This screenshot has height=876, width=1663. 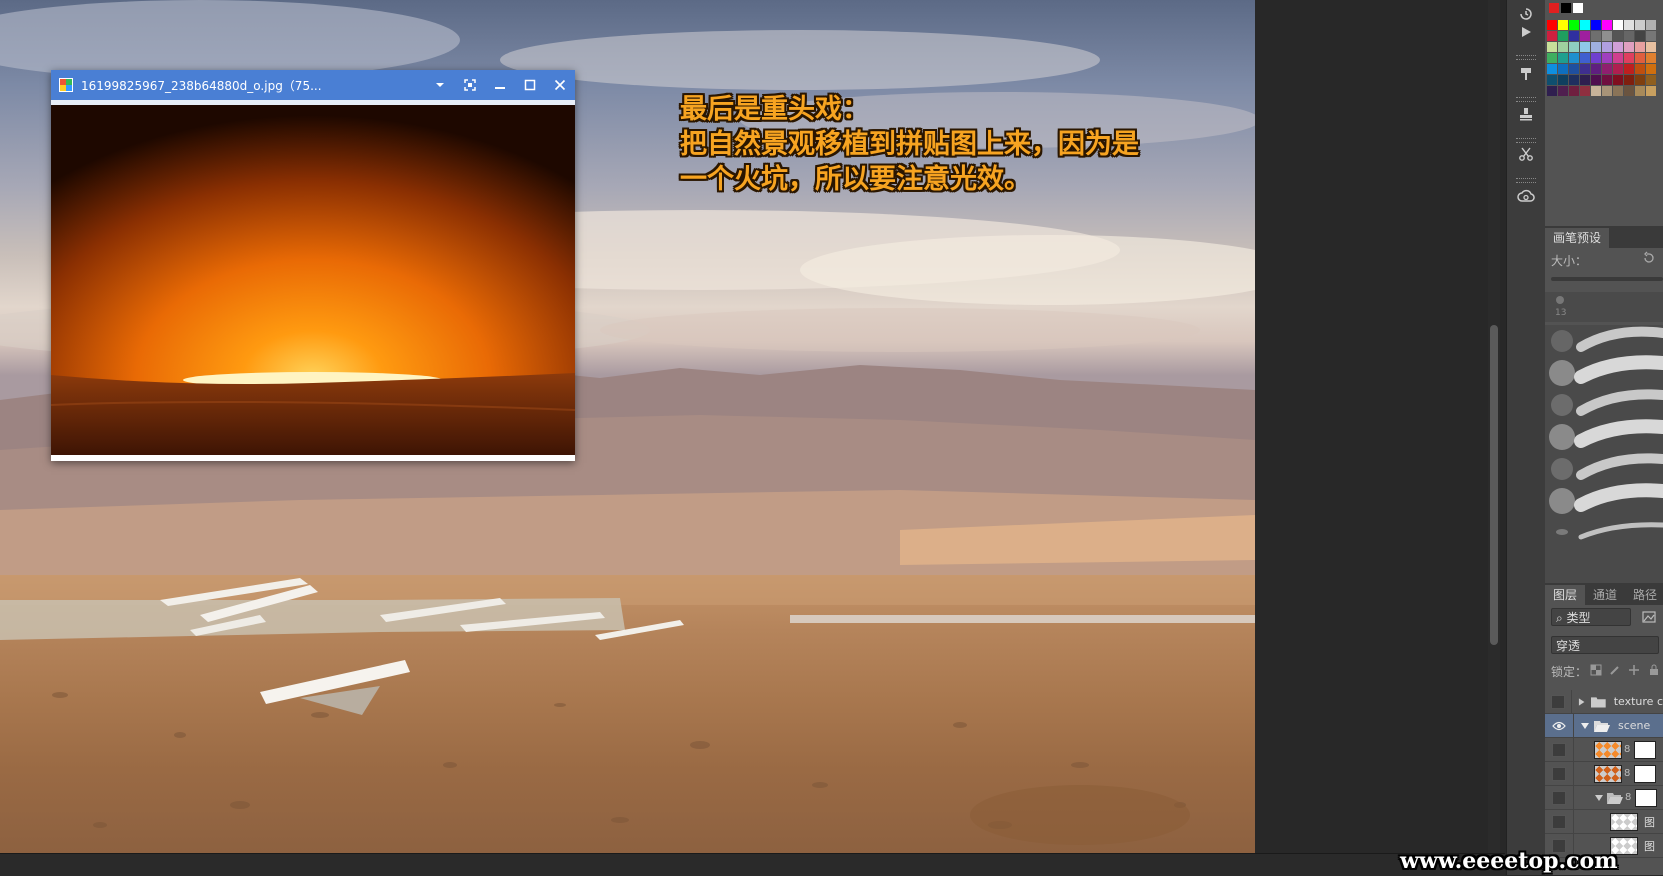 I want to click on brush-size-slider, so click(x=1607, y=279).